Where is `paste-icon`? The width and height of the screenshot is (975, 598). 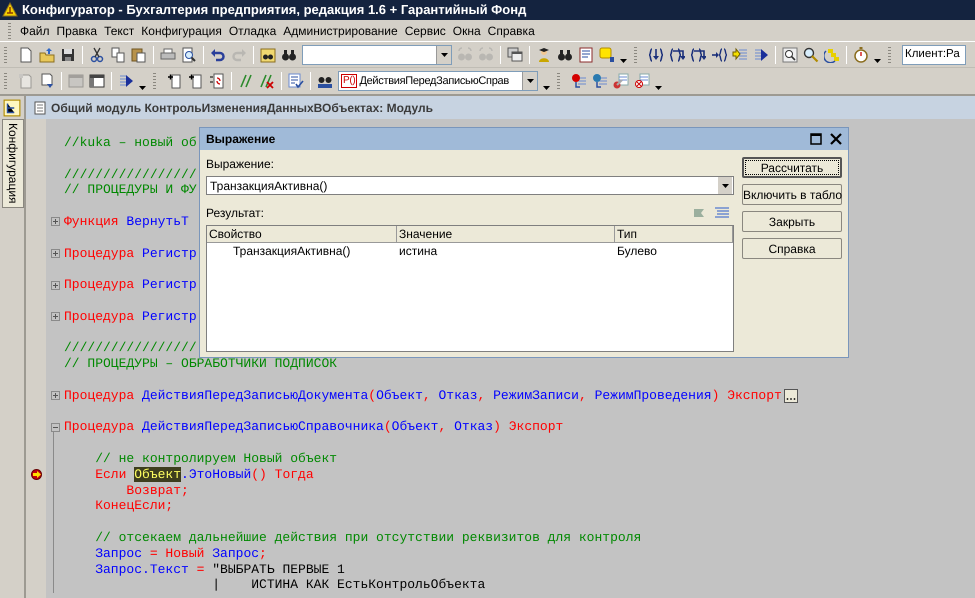 paste-icon is located at coordinates (139, 54).